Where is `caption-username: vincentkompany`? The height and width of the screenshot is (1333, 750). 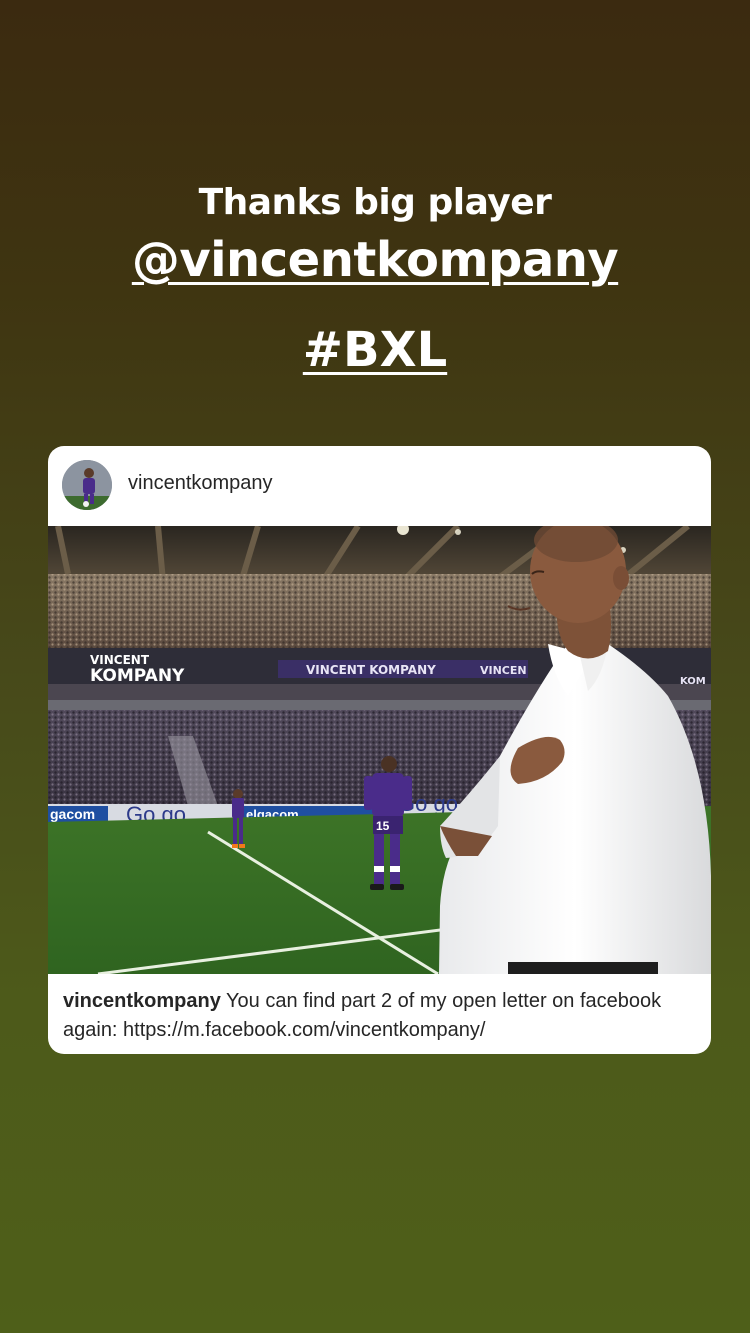
caption-username: vincentkompany is located at coordinates (142, 1001).